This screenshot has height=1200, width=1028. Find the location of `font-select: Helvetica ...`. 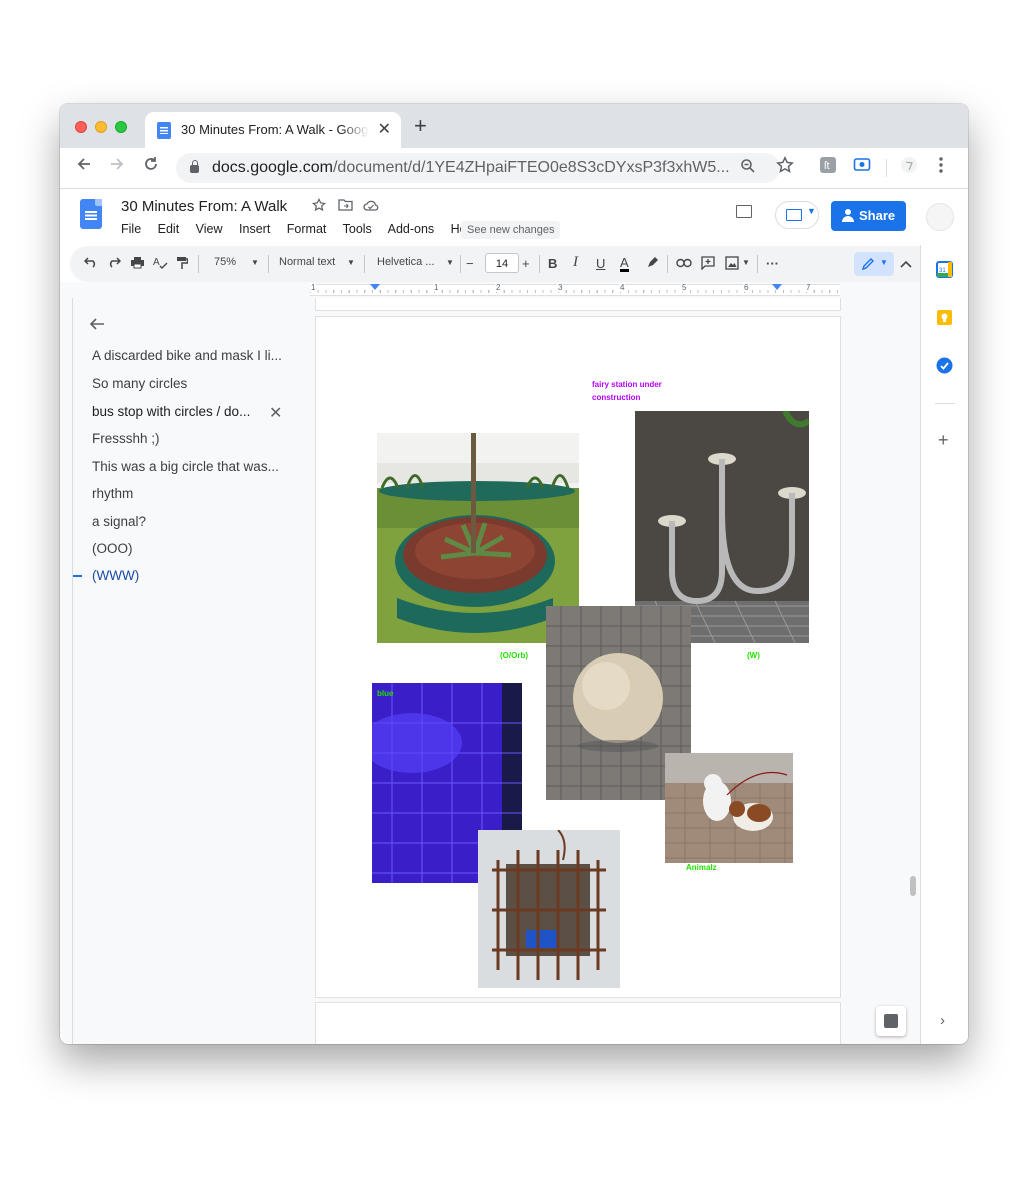

font-select: Helvetica ... is located at coordinates (405, 262).